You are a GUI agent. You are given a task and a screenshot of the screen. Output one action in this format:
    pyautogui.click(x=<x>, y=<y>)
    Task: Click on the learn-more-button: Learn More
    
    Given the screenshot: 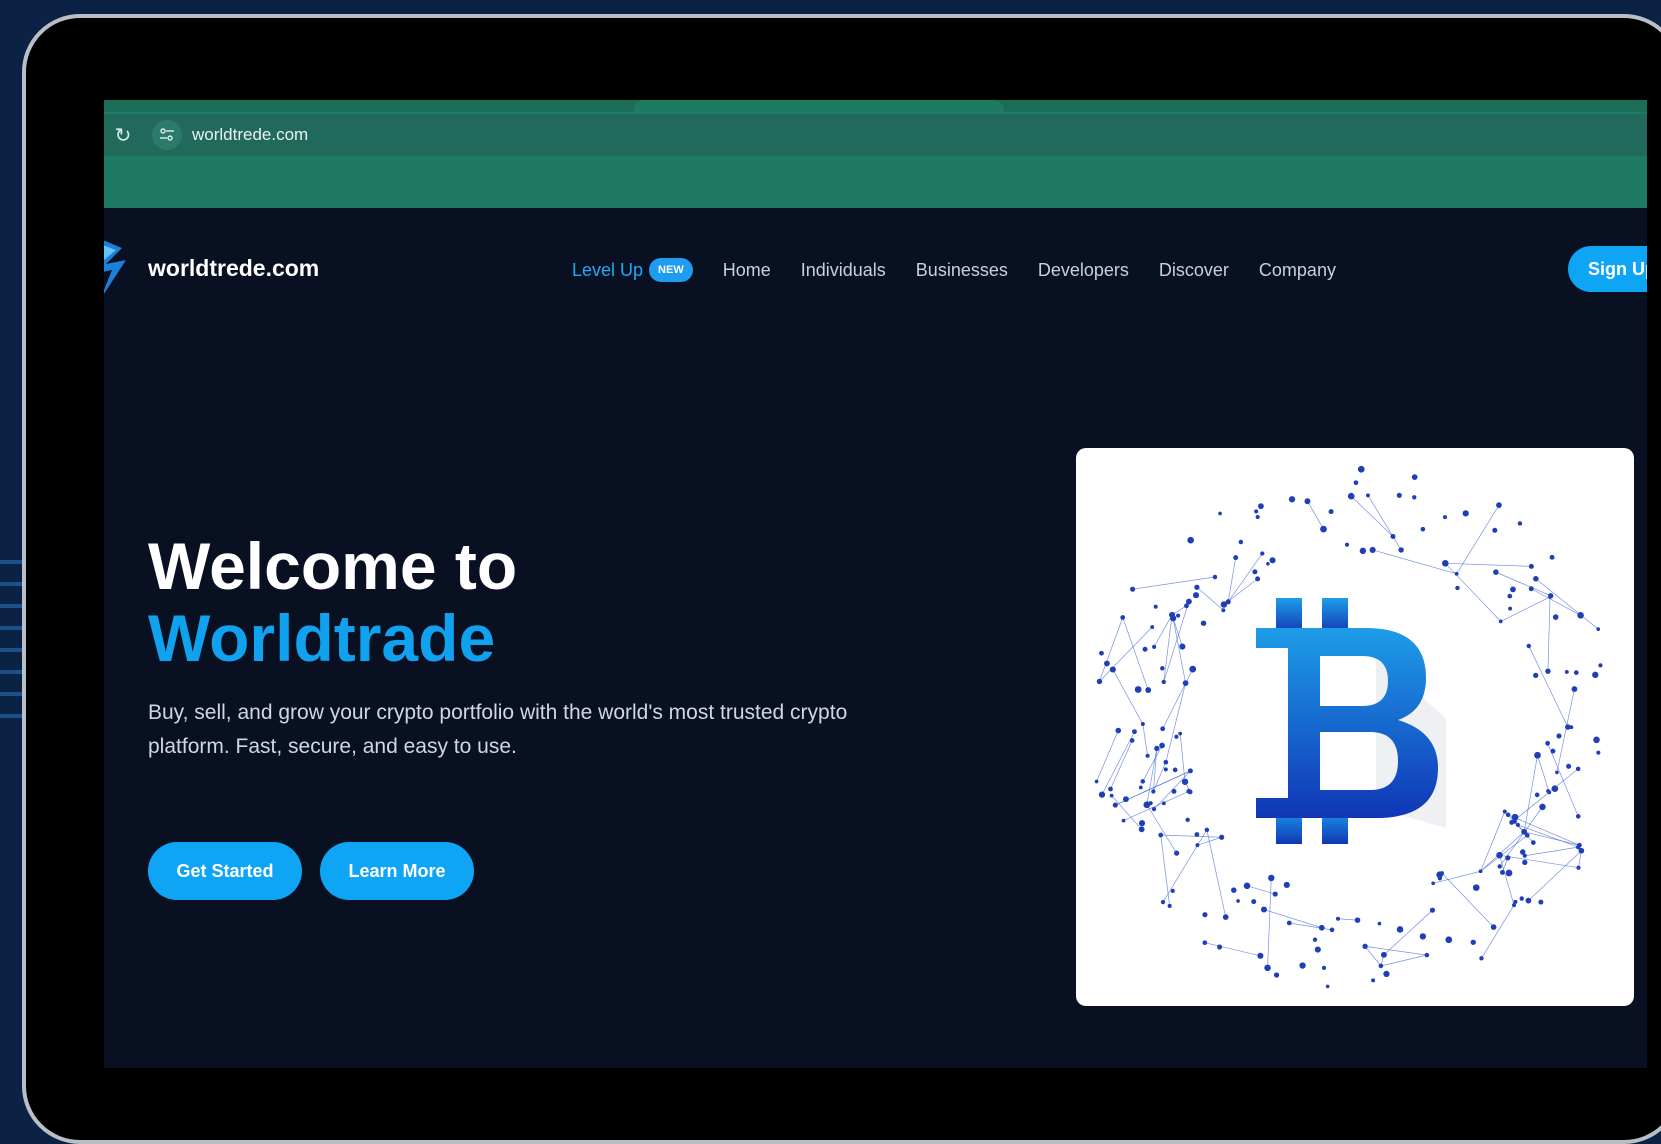 What is the action you would take?
    pyautogui.click(x=397, y=871)
    